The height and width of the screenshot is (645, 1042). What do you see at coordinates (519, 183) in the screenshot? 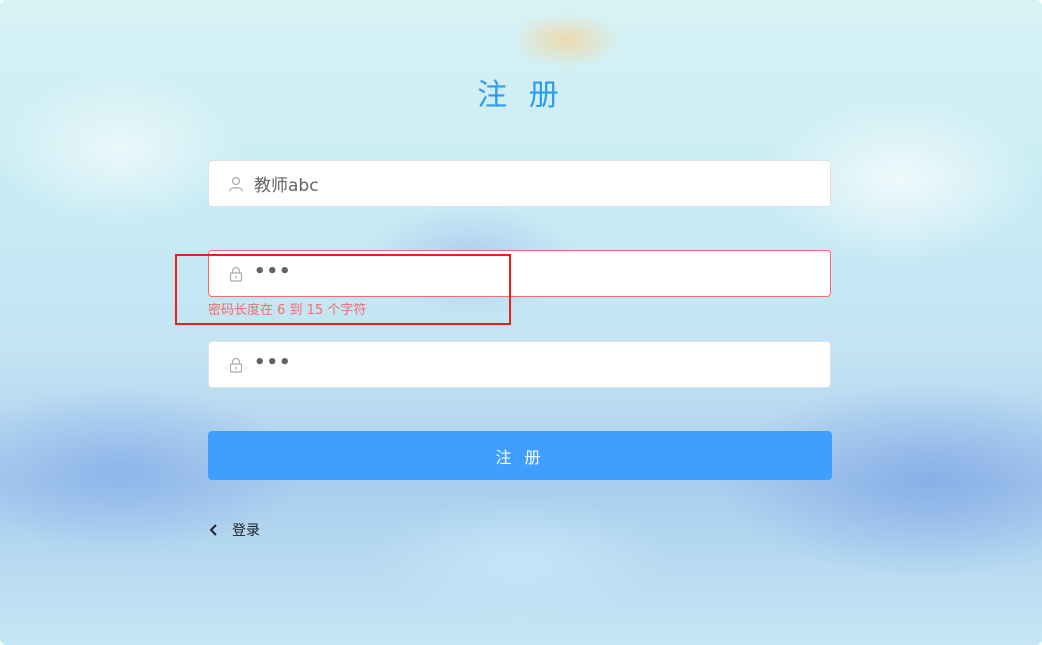
I see `username-field: 教师abc` at bounding box center [519, 183].